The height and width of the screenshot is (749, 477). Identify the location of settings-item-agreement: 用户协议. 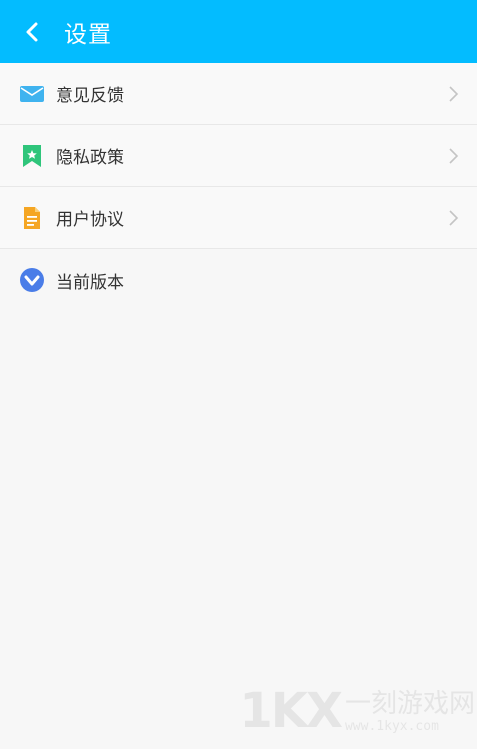
(238, 218).